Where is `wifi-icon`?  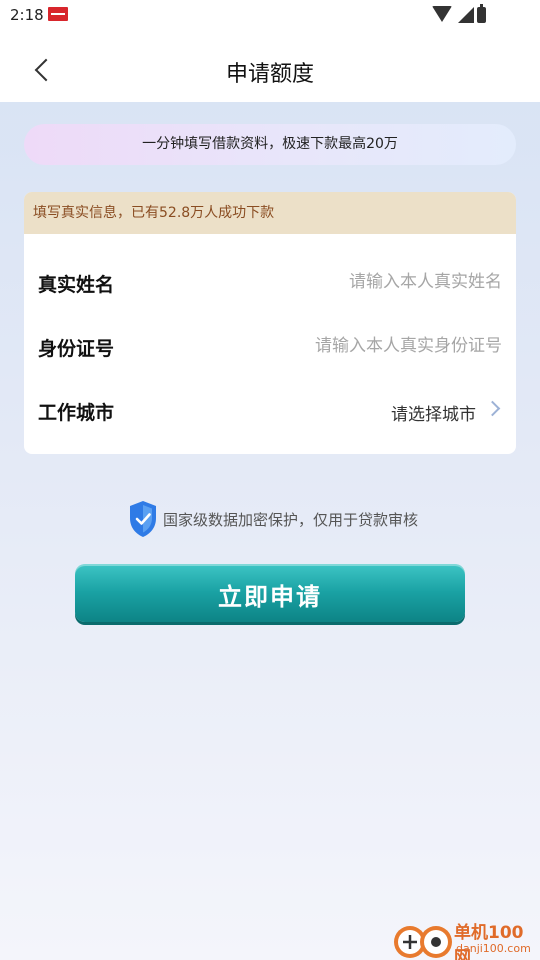 wifi-icon is located at coordinates (442, 14).